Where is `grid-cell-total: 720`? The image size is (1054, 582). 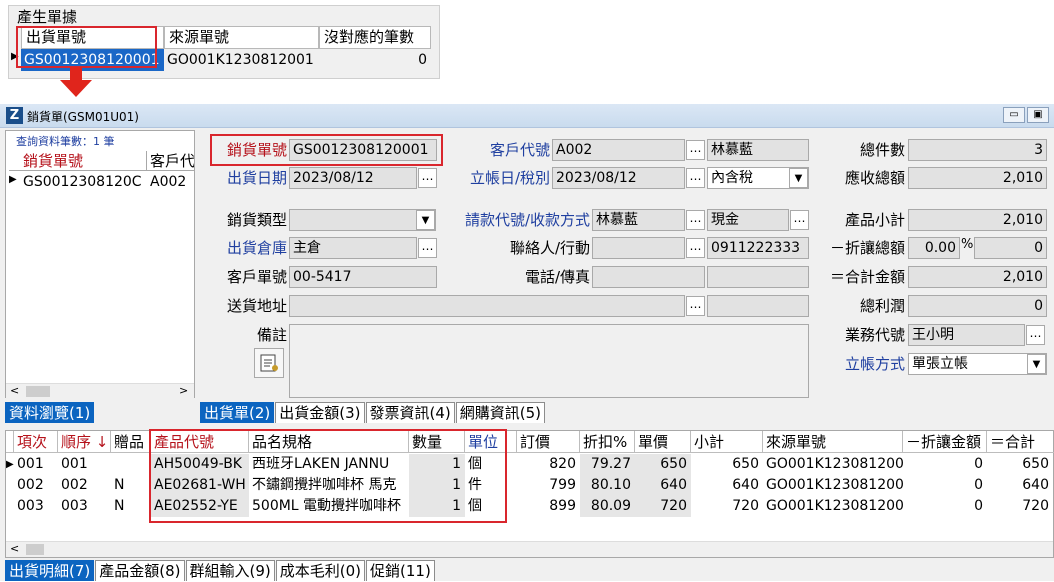 grid-cell-total: 720 is located at coordinates (1020, 506).